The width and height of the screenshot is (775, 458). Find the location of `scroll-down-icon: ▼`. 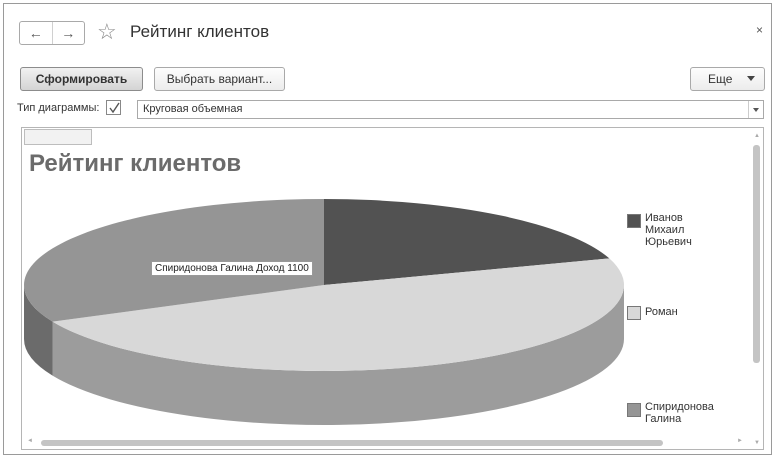

scroll-down-icon: ▼ is located at coordinates (757, 443).